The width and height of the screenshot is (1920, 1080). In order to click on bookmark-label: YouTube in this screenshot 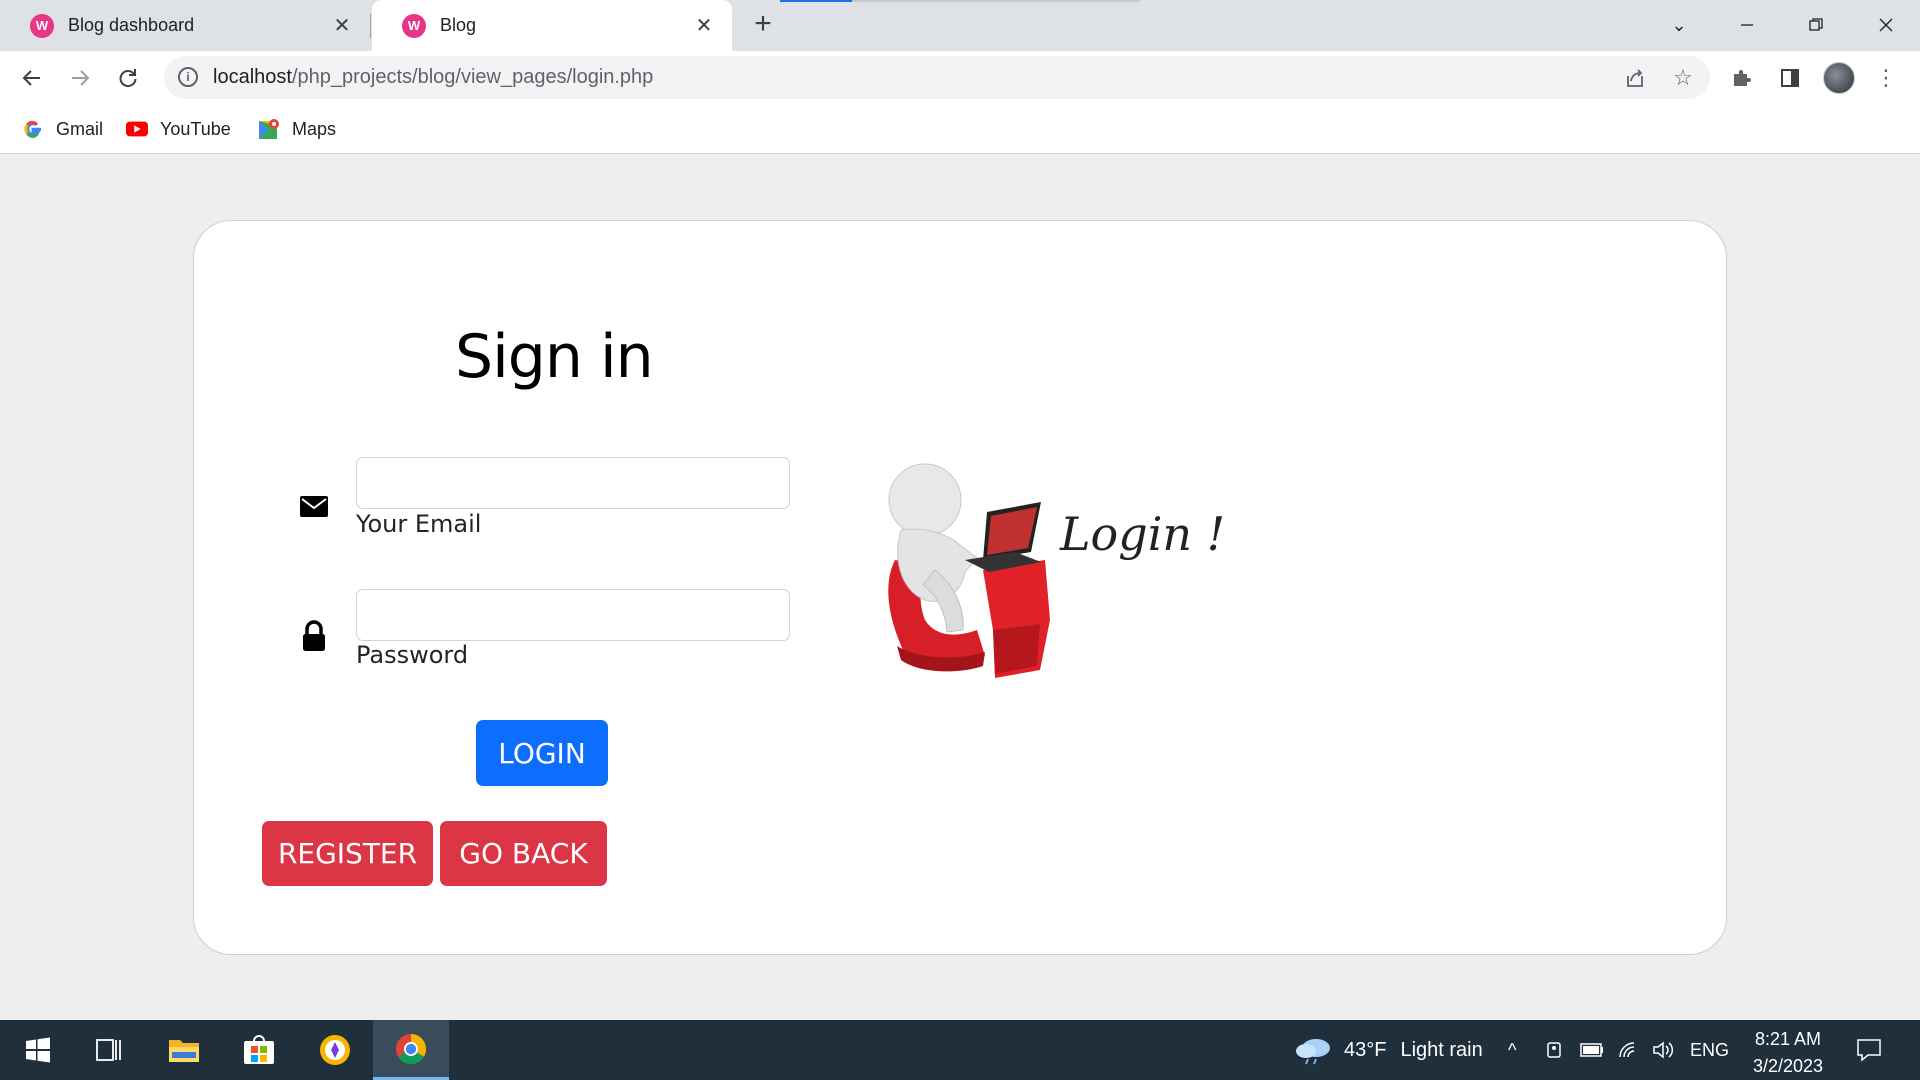, I will do `click(195, 128)`.